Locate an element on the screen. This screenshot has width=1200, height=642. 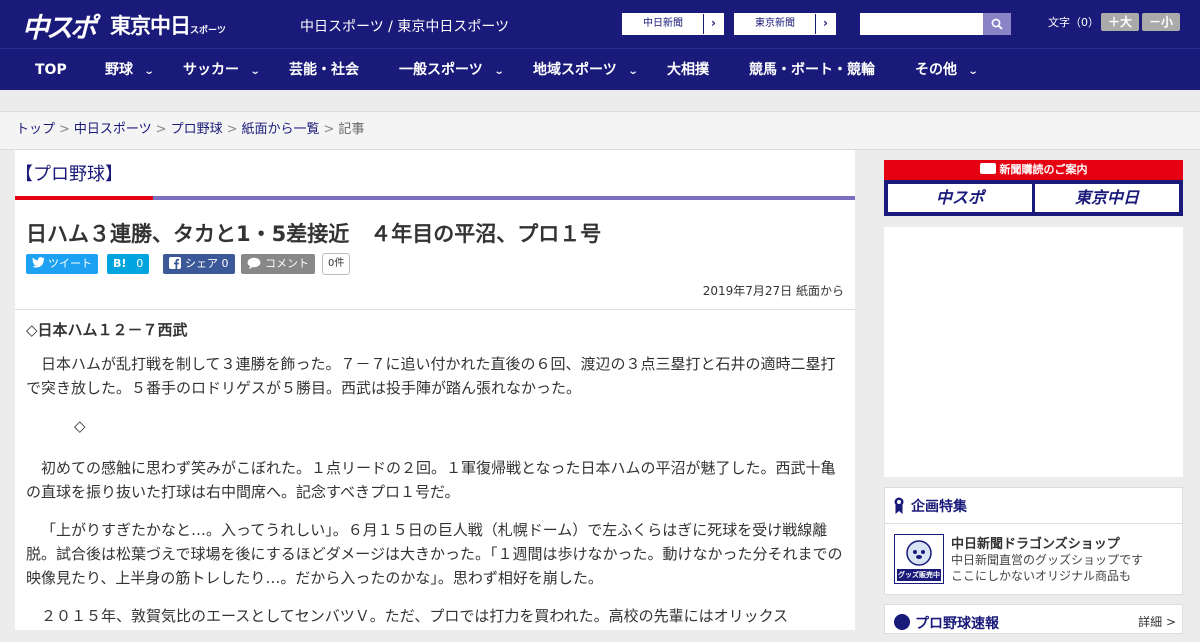
nav-label: 競馬・ボート・競輪 is located at coordinates (812, 70).